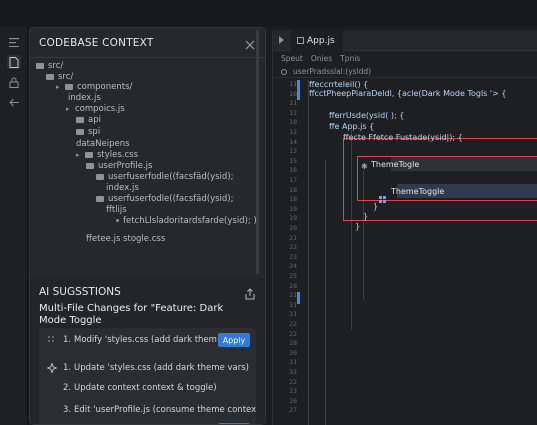  What do you see at coordinates (14, 82) in the screenshot?
I see `lock-icon` at bounding box center [14, 82].